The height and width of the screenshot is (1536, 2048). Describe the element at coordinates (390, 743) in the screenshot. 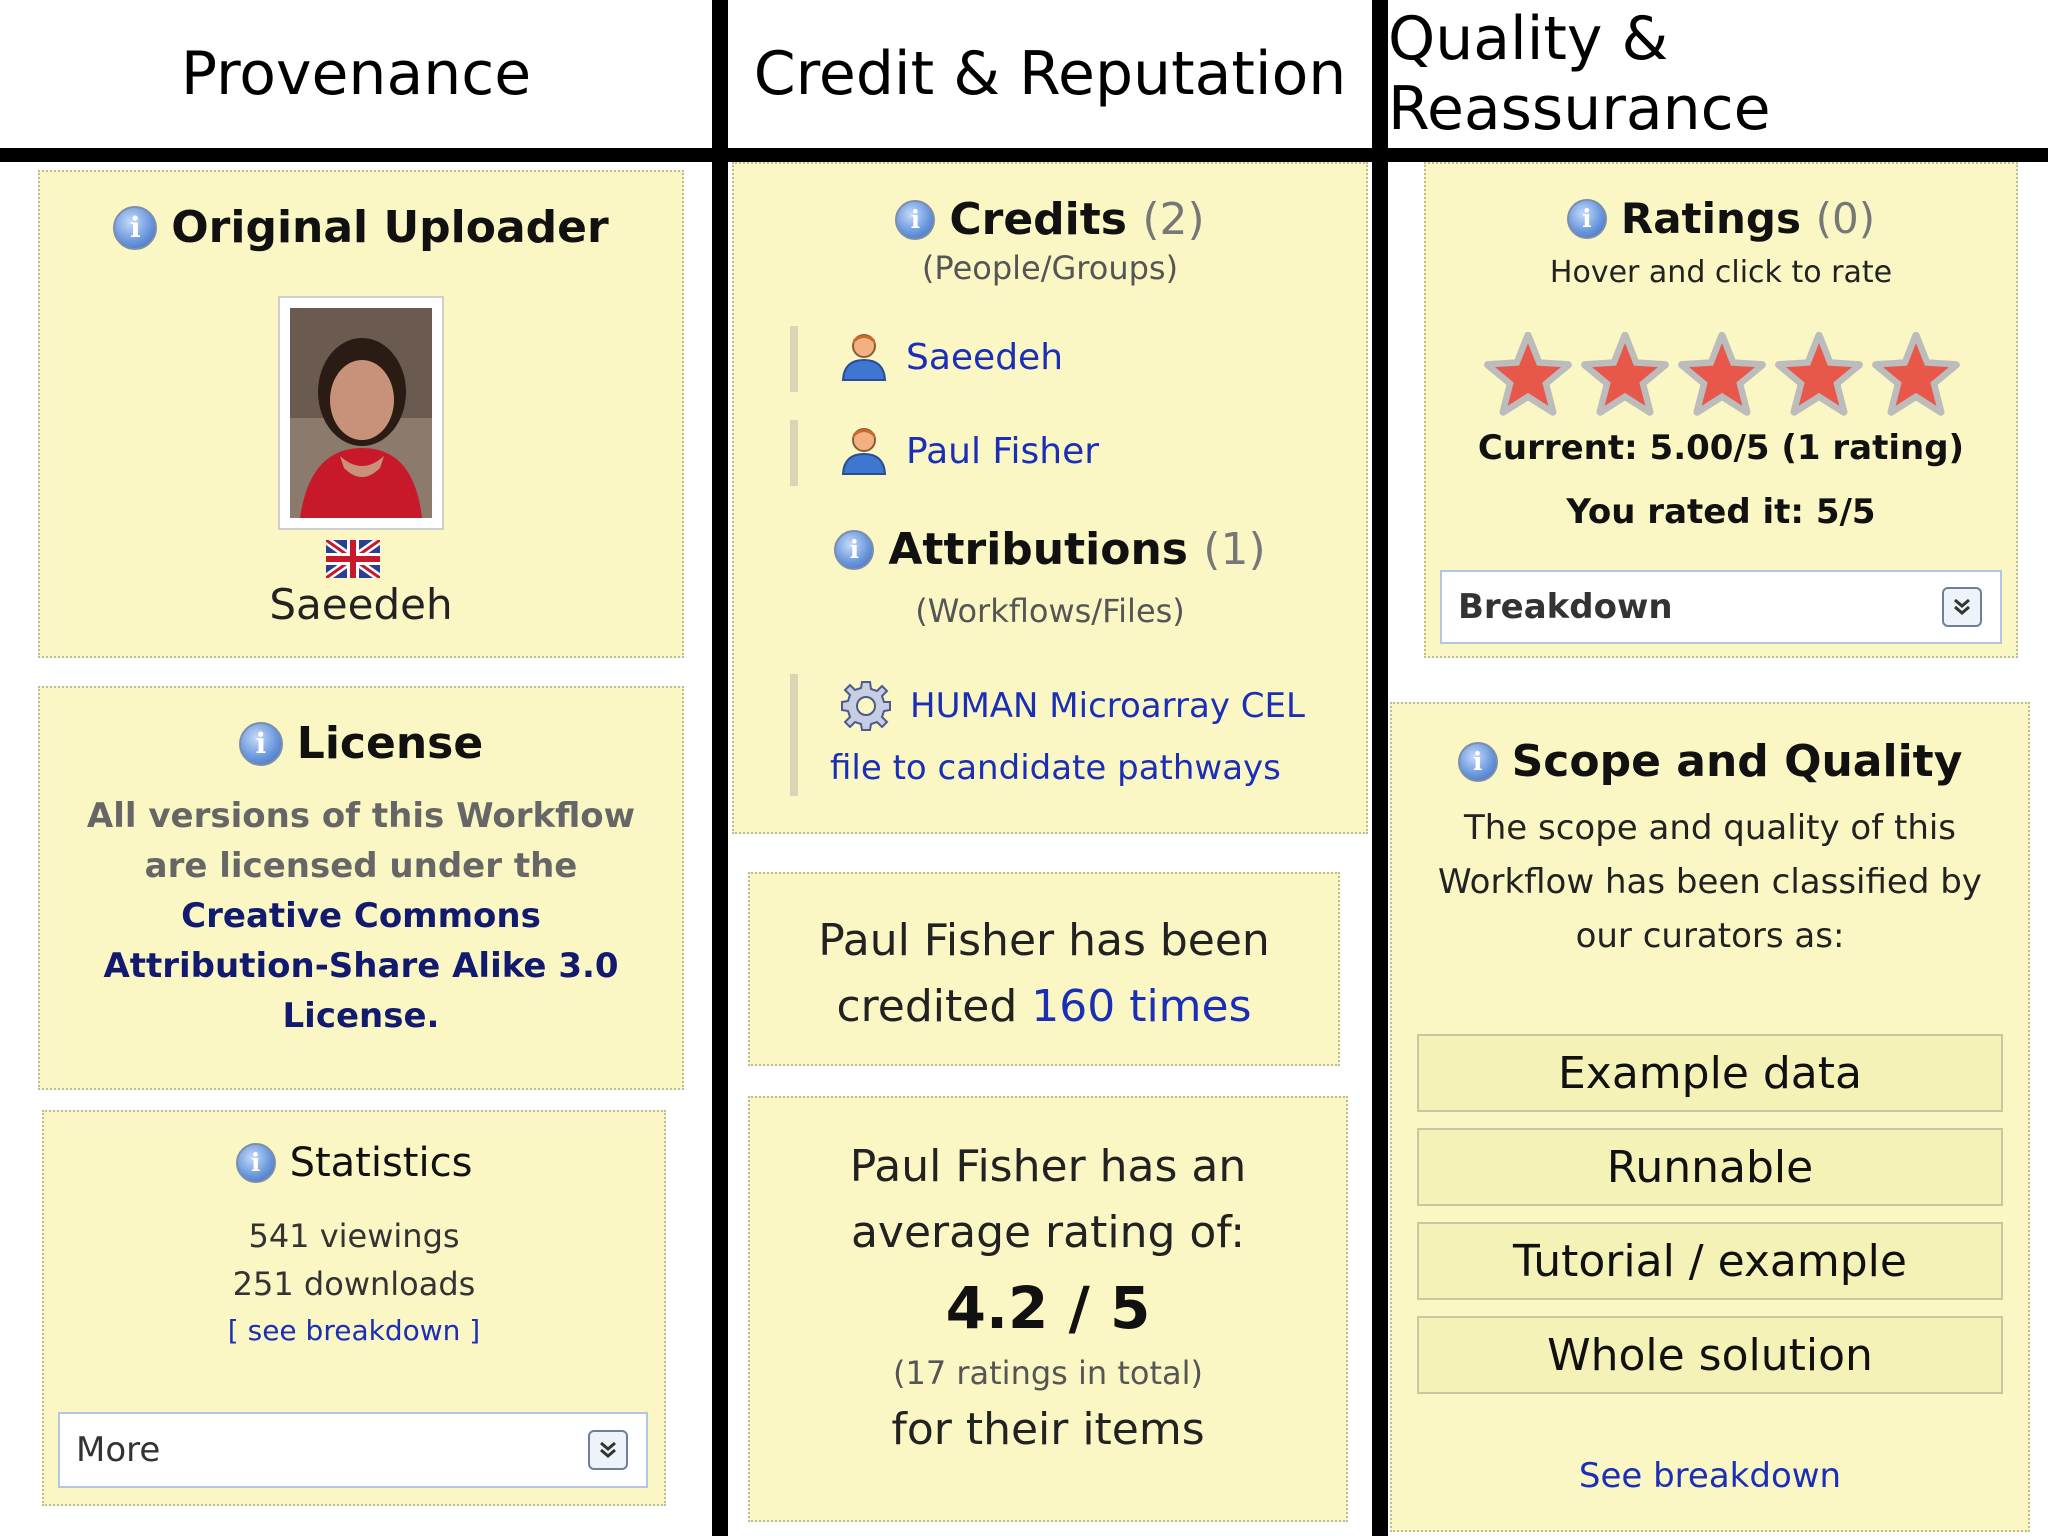

I see `license-title: License` at that location.